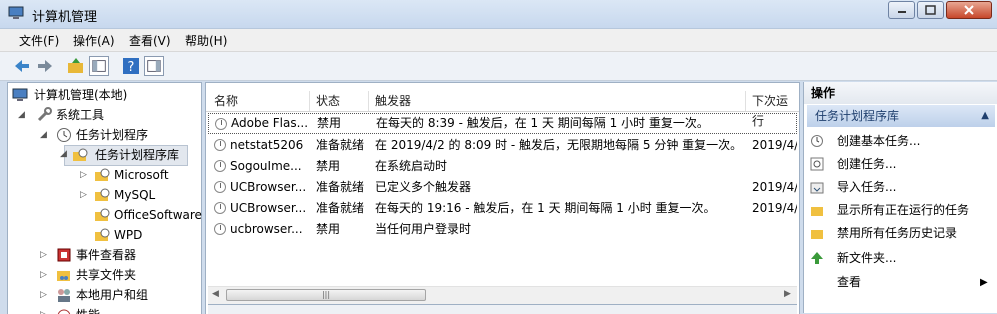 This screenshot has width=997, height=314. What do you see at coordinates (545, 208) in the screenshot?
I see `task-trigger: 在每天的 19:16 - 触发后，在 1 天 期间每隔 1 小时 重复一次。` at bounding box center [545, 208].